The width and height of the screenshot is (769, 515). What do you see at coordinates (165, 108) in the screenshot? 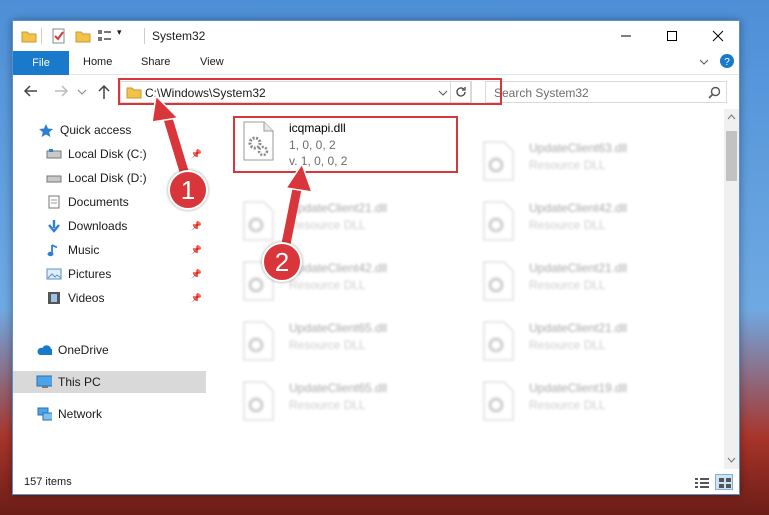
I see `arrow-1-head` at bounding box center [165, 108].